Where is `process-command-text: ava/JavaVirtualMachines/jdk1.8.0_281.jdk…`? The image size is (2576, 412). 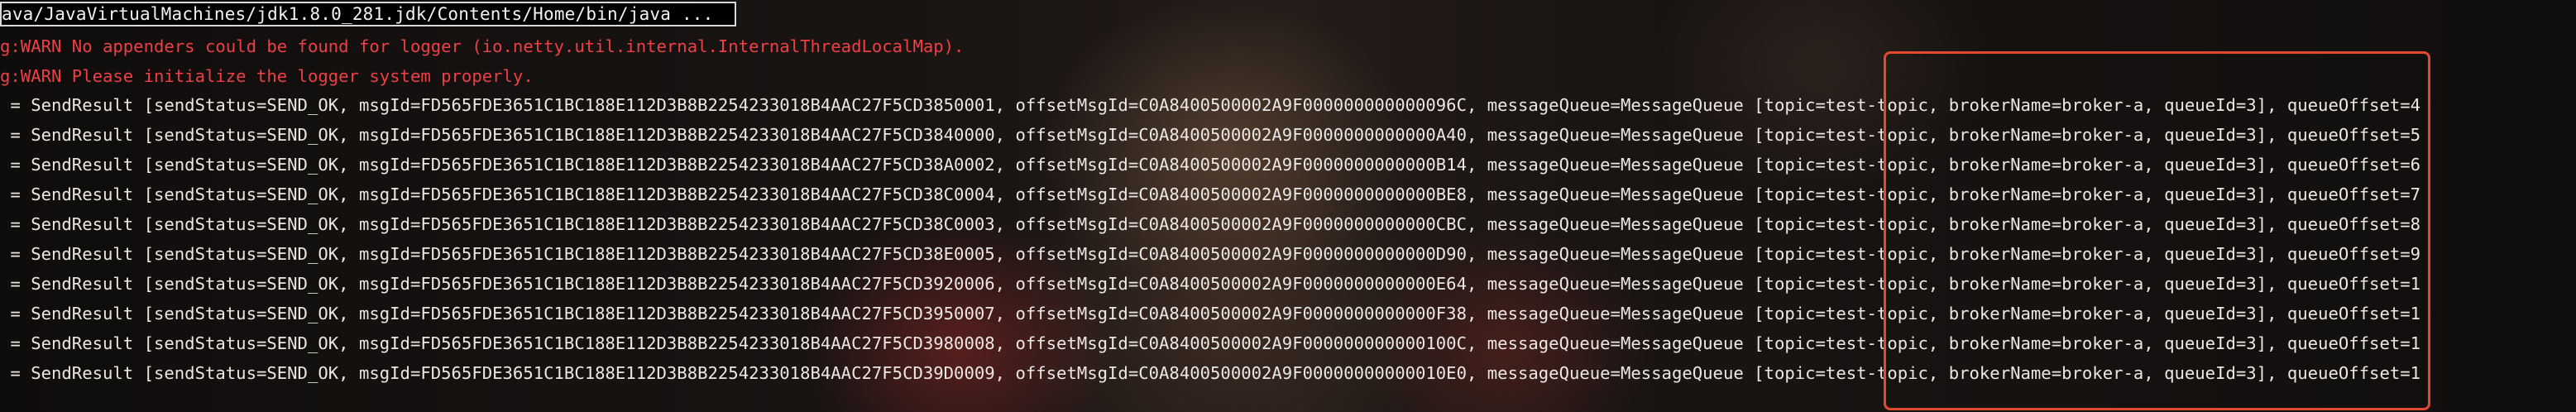 process-command-text: ava/JavaVirtualMachines/jdk1.8.0_281.jdk… is located at coordinates (358, 14).